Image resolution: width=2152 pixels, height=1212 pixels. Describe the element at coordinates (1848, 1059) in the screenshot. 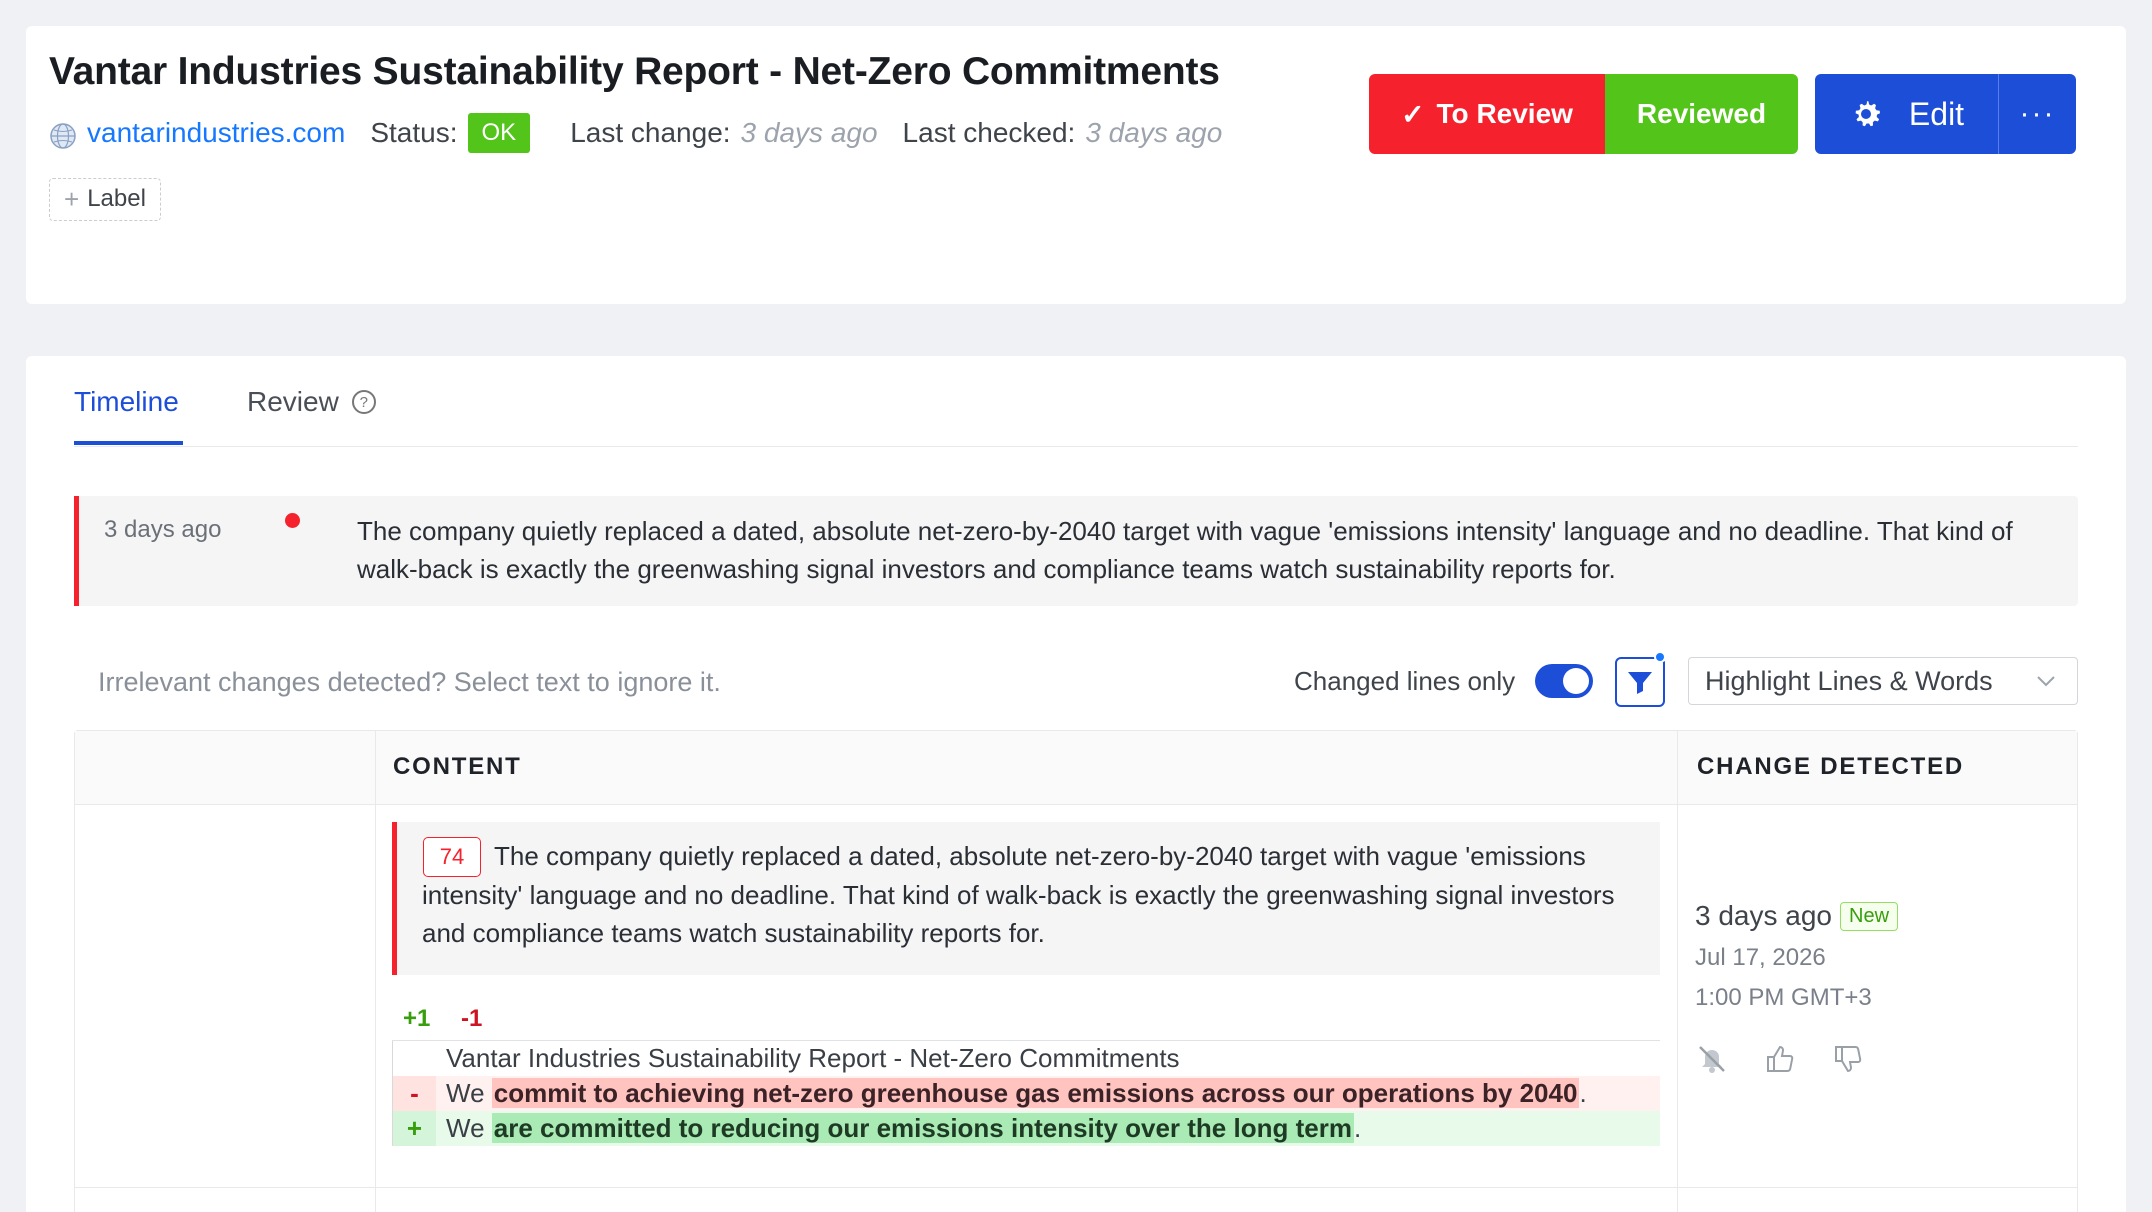

I see `thumbs-down-icon` at that location.